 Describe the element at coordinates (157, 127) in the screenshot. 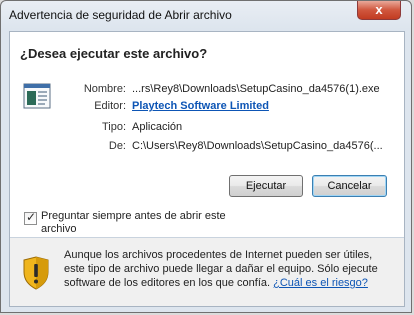

I see `type-value: Aplicación` at that location.